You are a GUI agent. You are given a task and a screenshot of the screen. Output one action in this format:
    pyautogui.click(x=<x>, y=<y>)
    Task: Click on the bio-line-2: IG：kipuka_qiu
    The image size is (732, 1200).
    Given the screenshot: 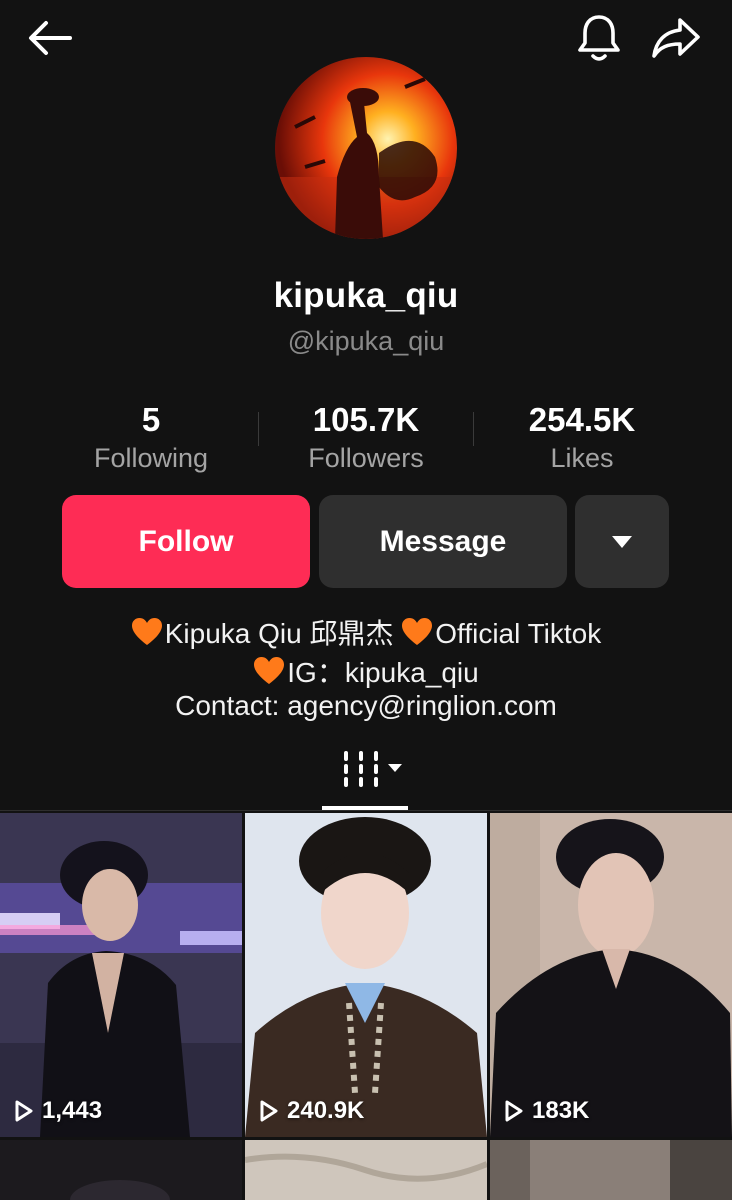 What is the action you would take?
    pyautogui.click(x=366, y=671)
    